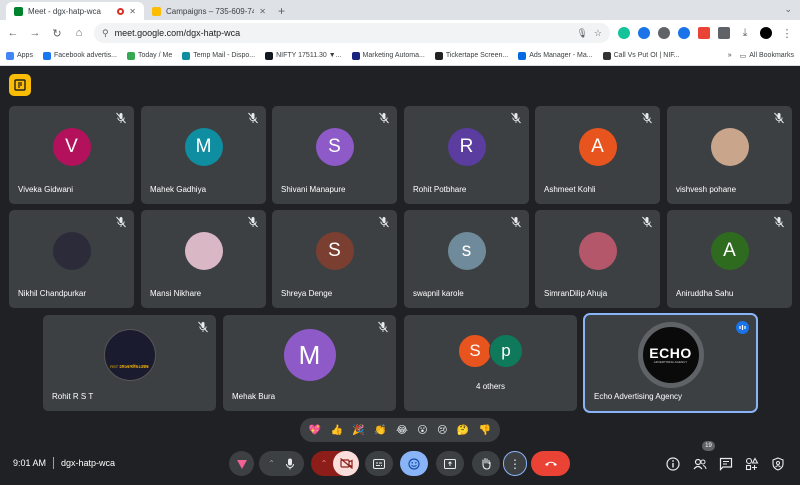  What do you see at coordinates (315, 430) in the screenshot?
I see `reaction-emoji-button: 💖` at bounding box center [315, 430].